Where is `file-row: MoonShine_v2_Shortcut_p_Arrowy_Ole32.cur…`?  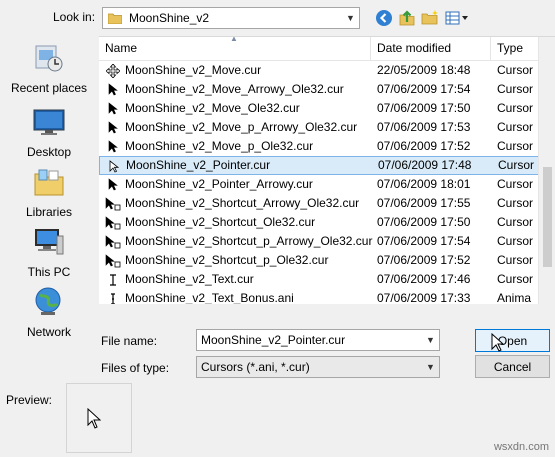 file-row: MoonShine_v2_Shortcut_p_Arrowy_Ole32.cur… is located at coordinates (319, 241).